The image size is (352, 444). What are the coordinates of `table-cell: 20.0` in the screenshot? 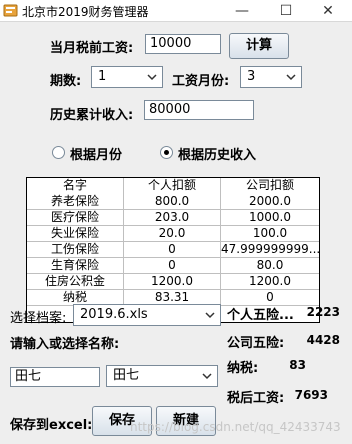 It's located at (172, 234).